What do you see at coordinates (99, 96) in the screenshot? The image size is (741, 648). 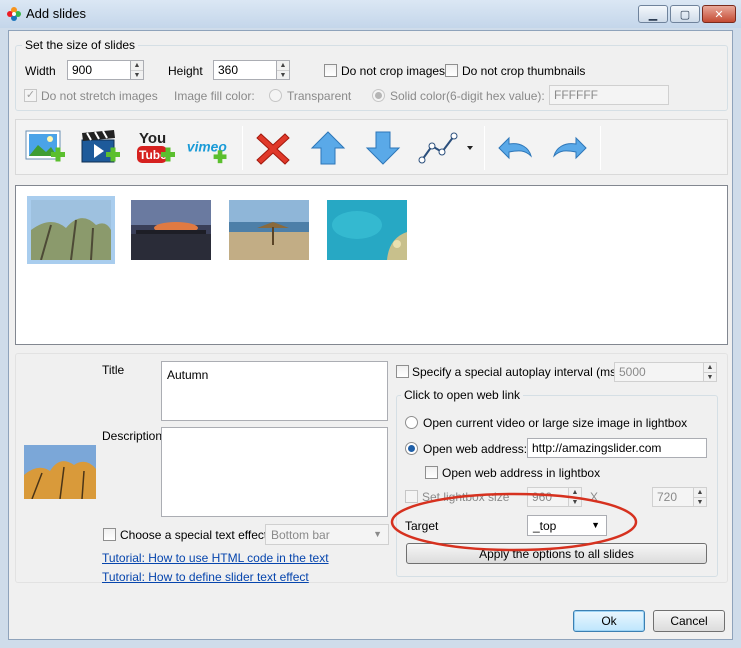 I see `no-stretch-label: Do not stretch images` at bounding box center [99, 96].